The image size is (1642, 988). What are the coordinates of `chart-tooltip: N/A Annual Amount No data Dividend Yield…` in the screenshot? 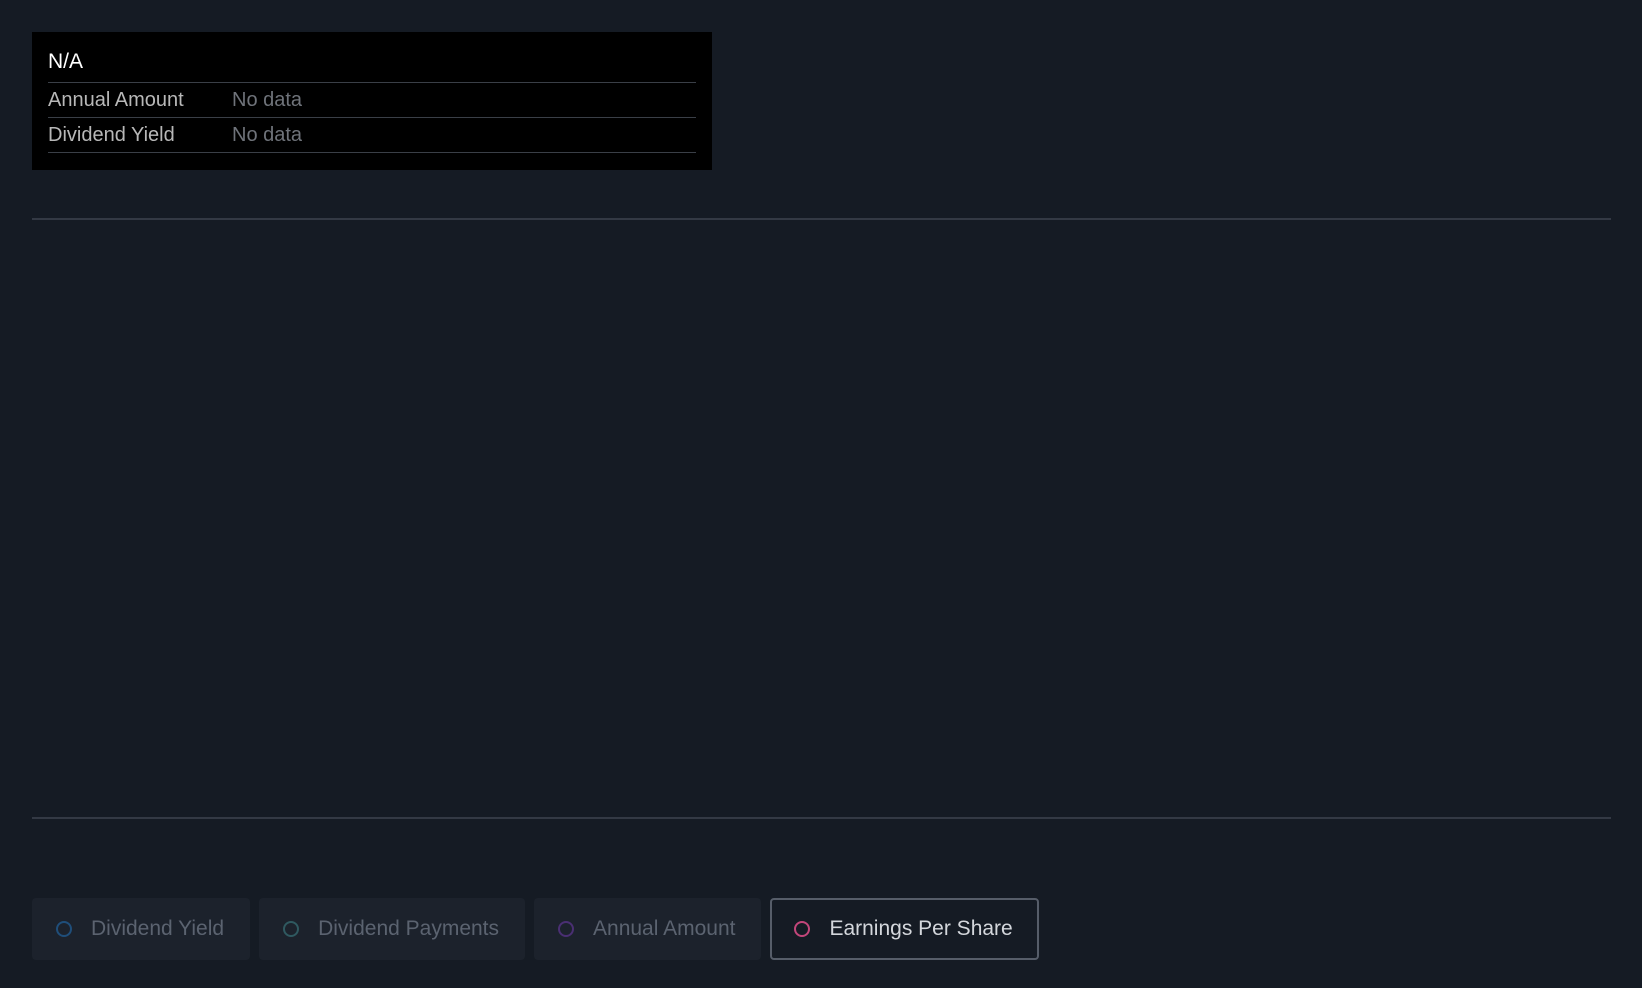 It's located at (372, 101).